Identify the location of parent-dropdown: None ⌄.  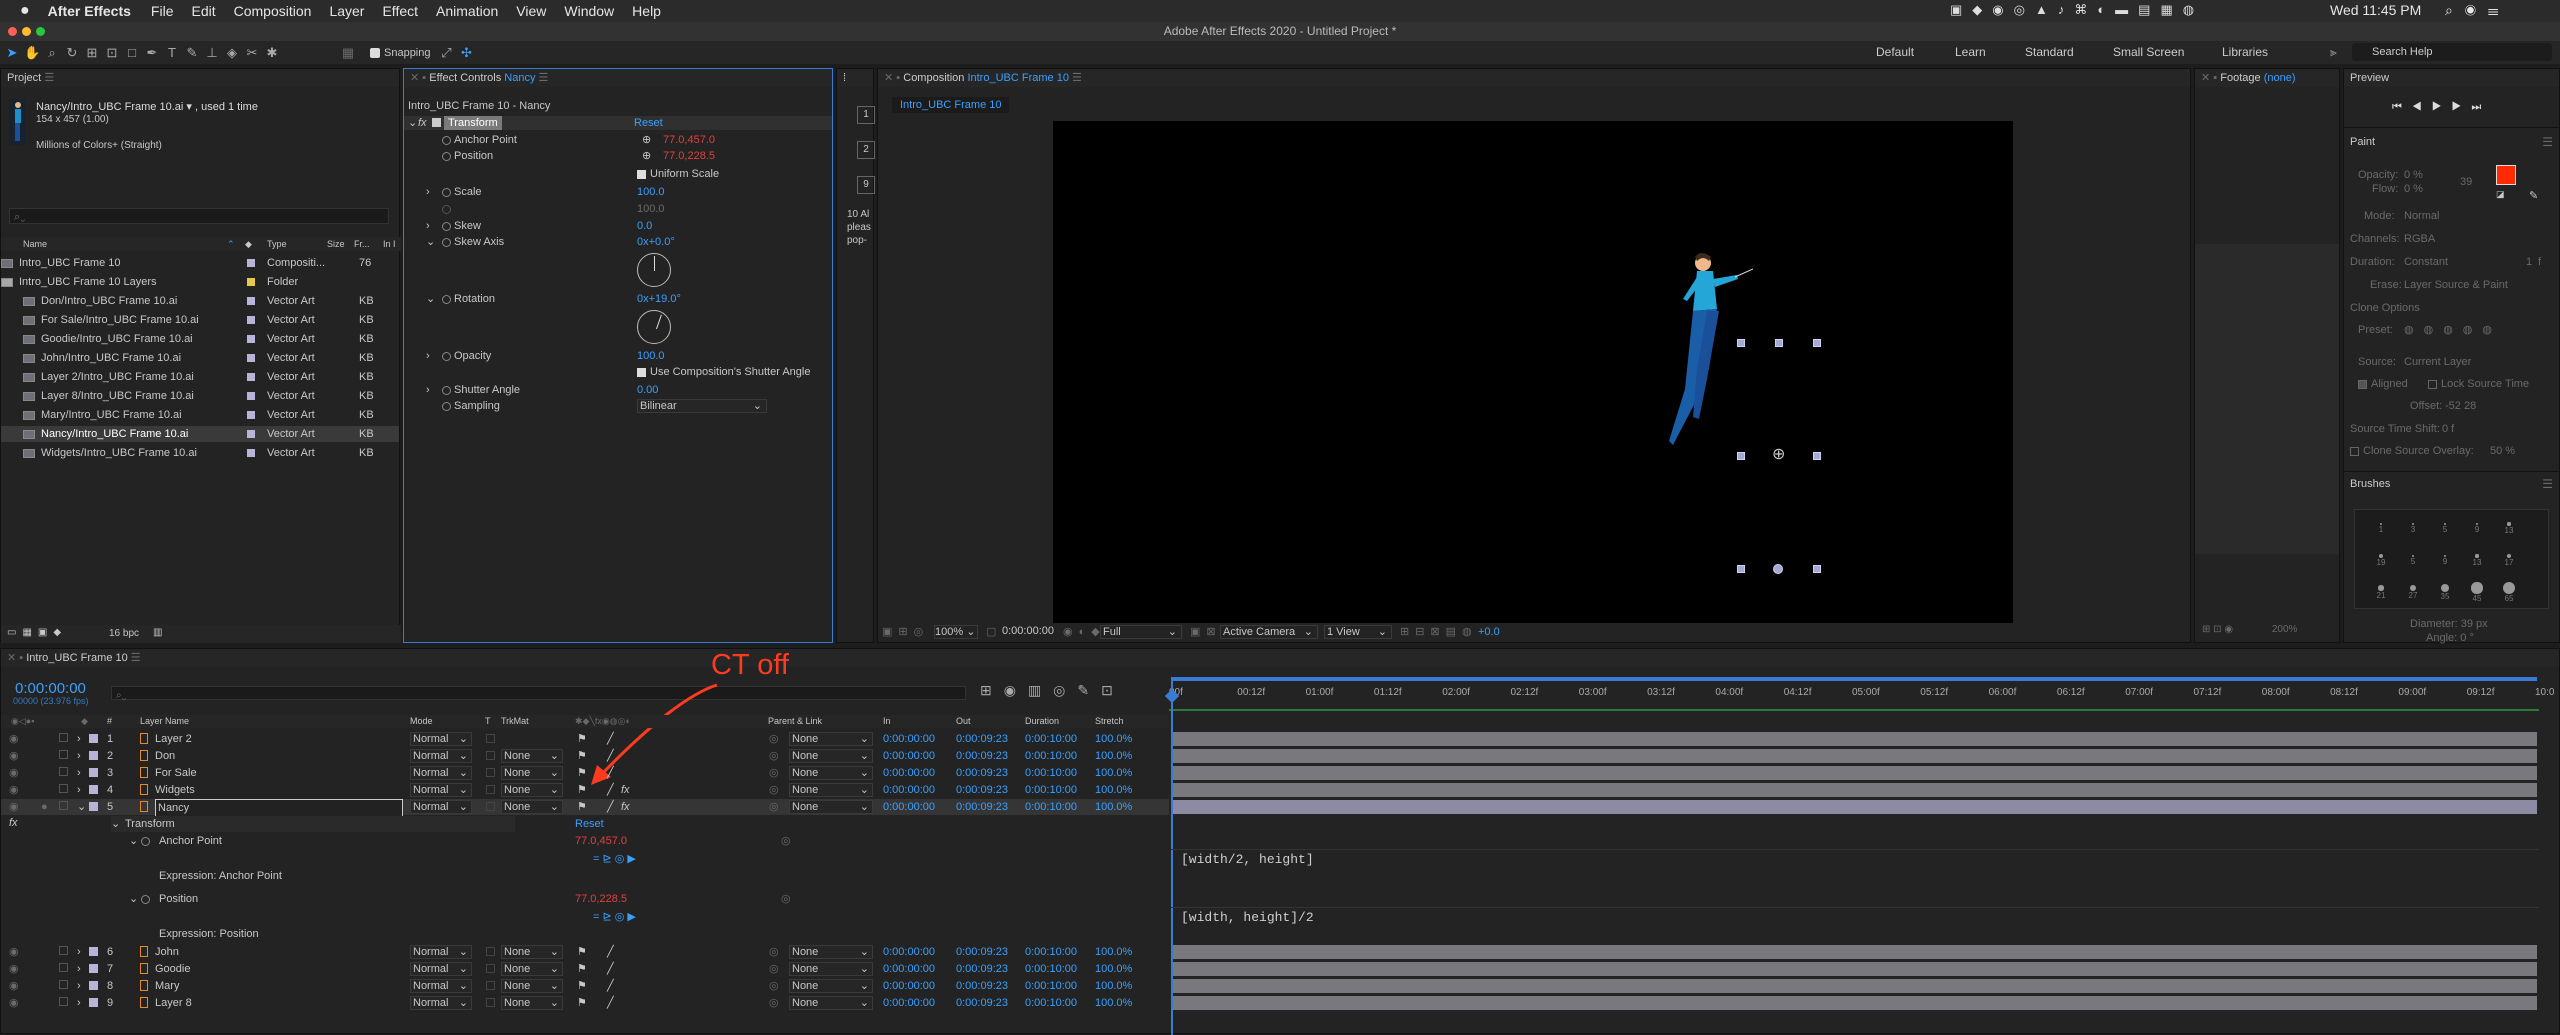
(831, 952).